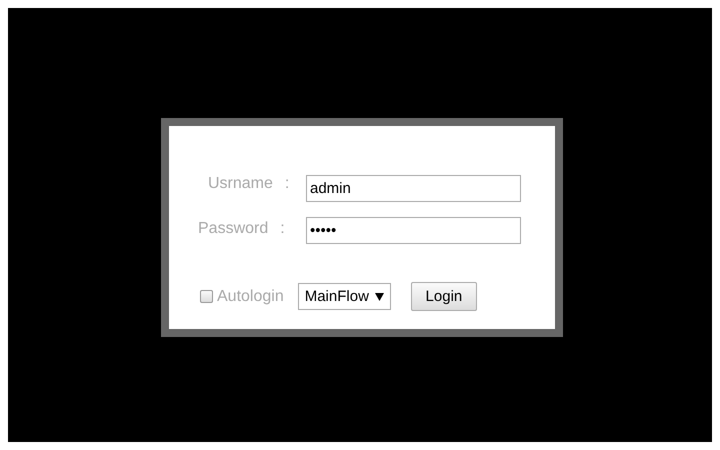 This screenshot has width=720, height=450. What do you see at coordinates (206, 296) in the screenshot?
I see `autologin-checkbox` at bounding box center [206, 296].